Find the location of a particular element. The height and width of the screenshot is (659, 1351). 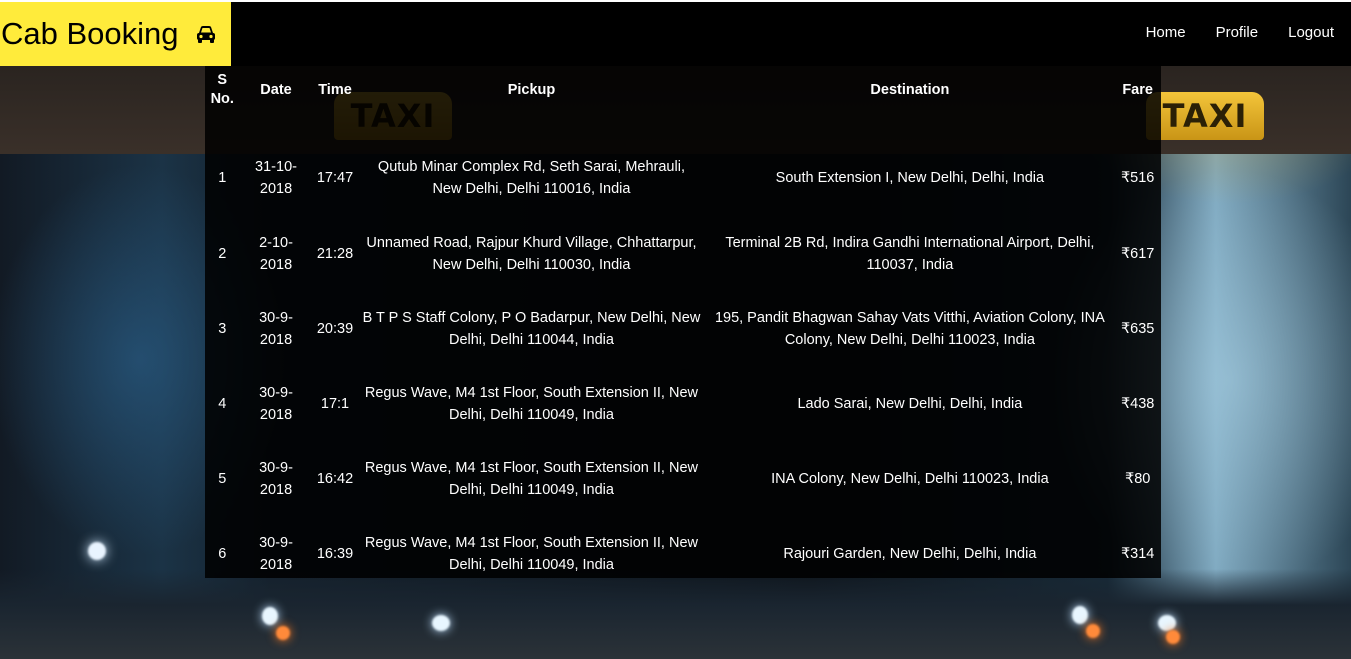

cell-fare: ₹438 is located at coordinates (1137, 403).